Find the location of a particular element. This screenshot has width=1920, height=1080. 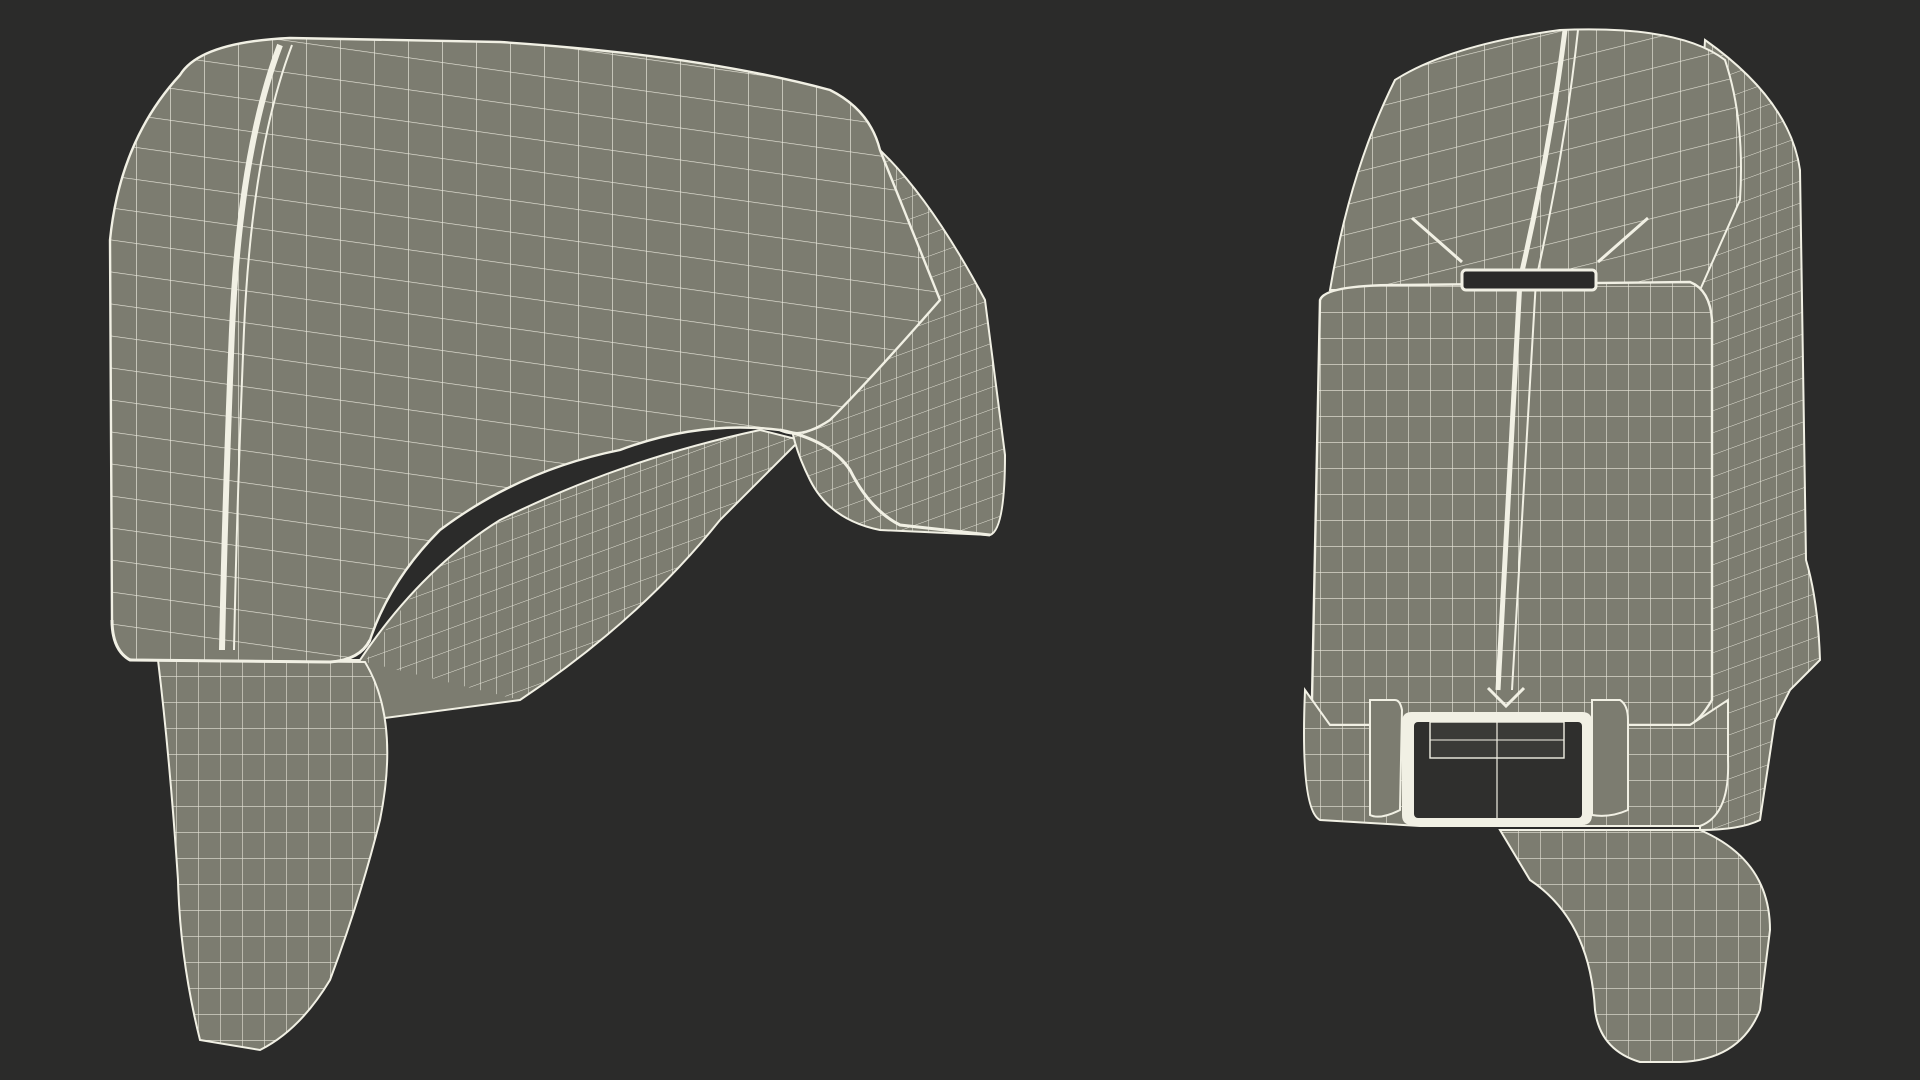

top-slot is located at coordinates (1529, 280).